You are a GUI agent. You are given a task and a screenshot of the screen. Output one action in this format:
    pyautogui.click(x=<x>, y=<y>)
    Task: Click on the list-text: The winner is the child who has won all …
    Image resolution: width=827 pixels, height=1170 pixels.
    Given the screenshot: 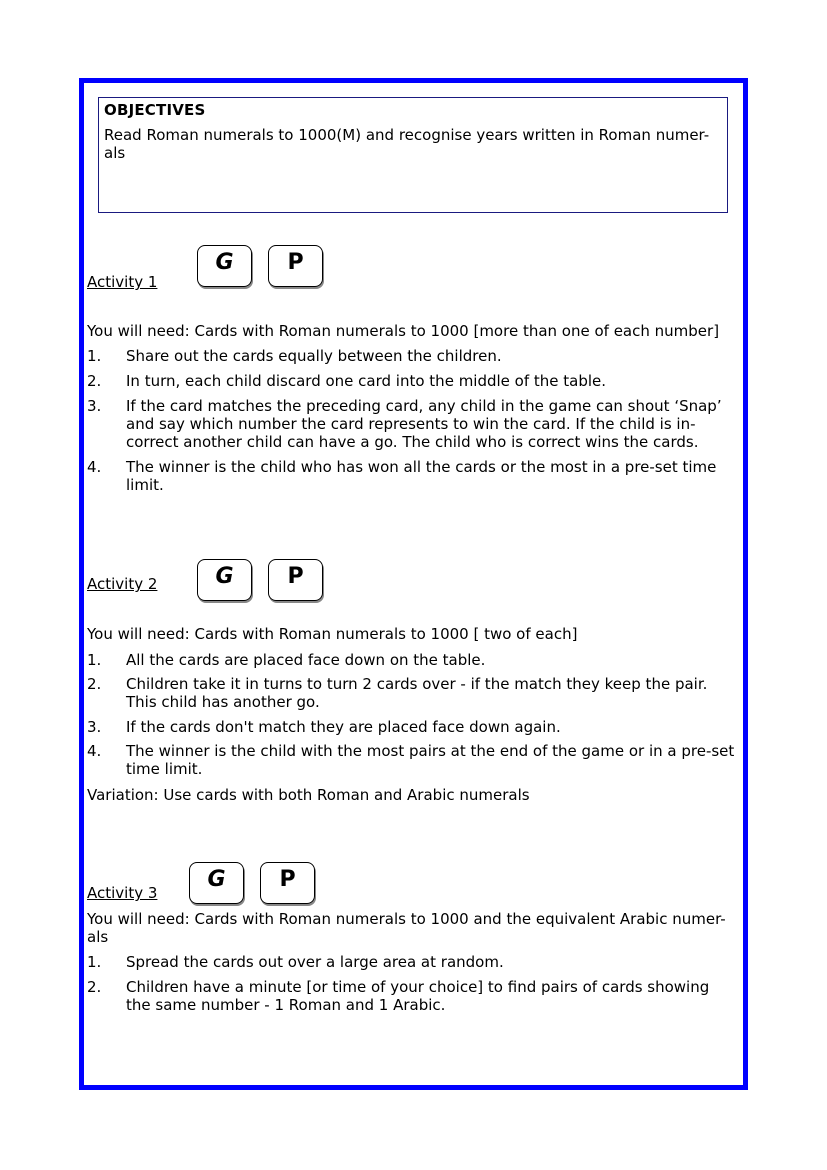 What is the action you would take?
    pyautogui.click(x=421, y=476)
    